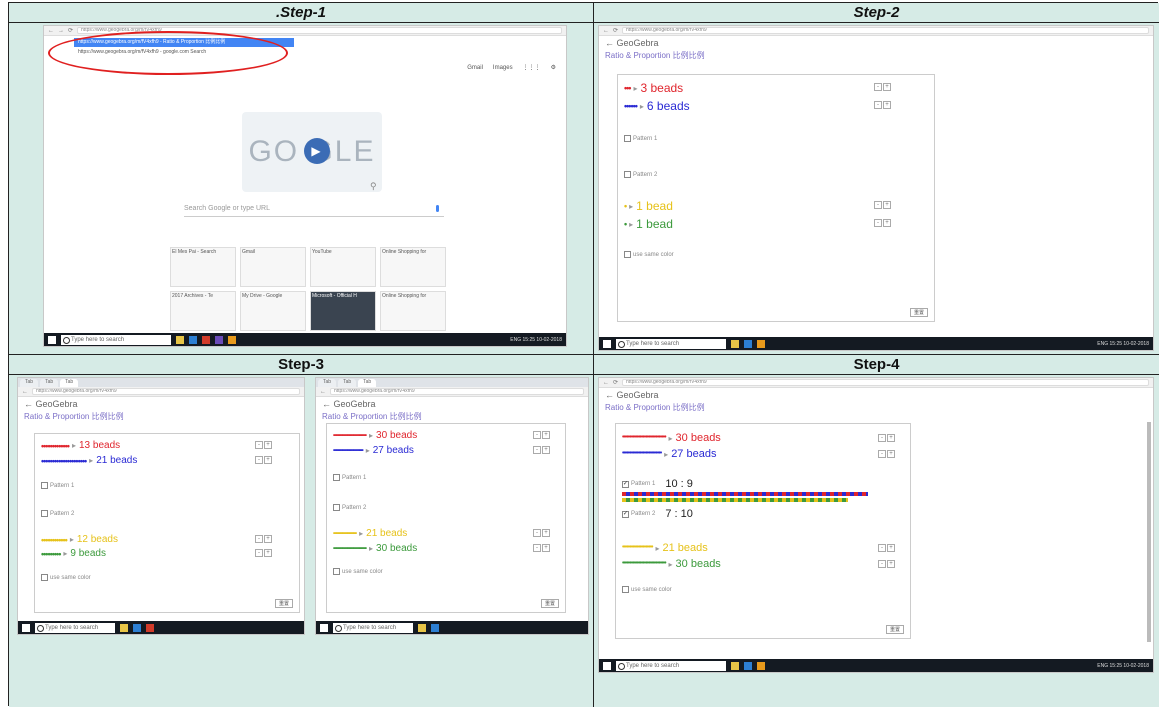 This screenshot has height=708, width=1160. Describe the element at coordinates (312, 152) in the screenshot. I see `google-doodle: GO GLE ▶` at that location.